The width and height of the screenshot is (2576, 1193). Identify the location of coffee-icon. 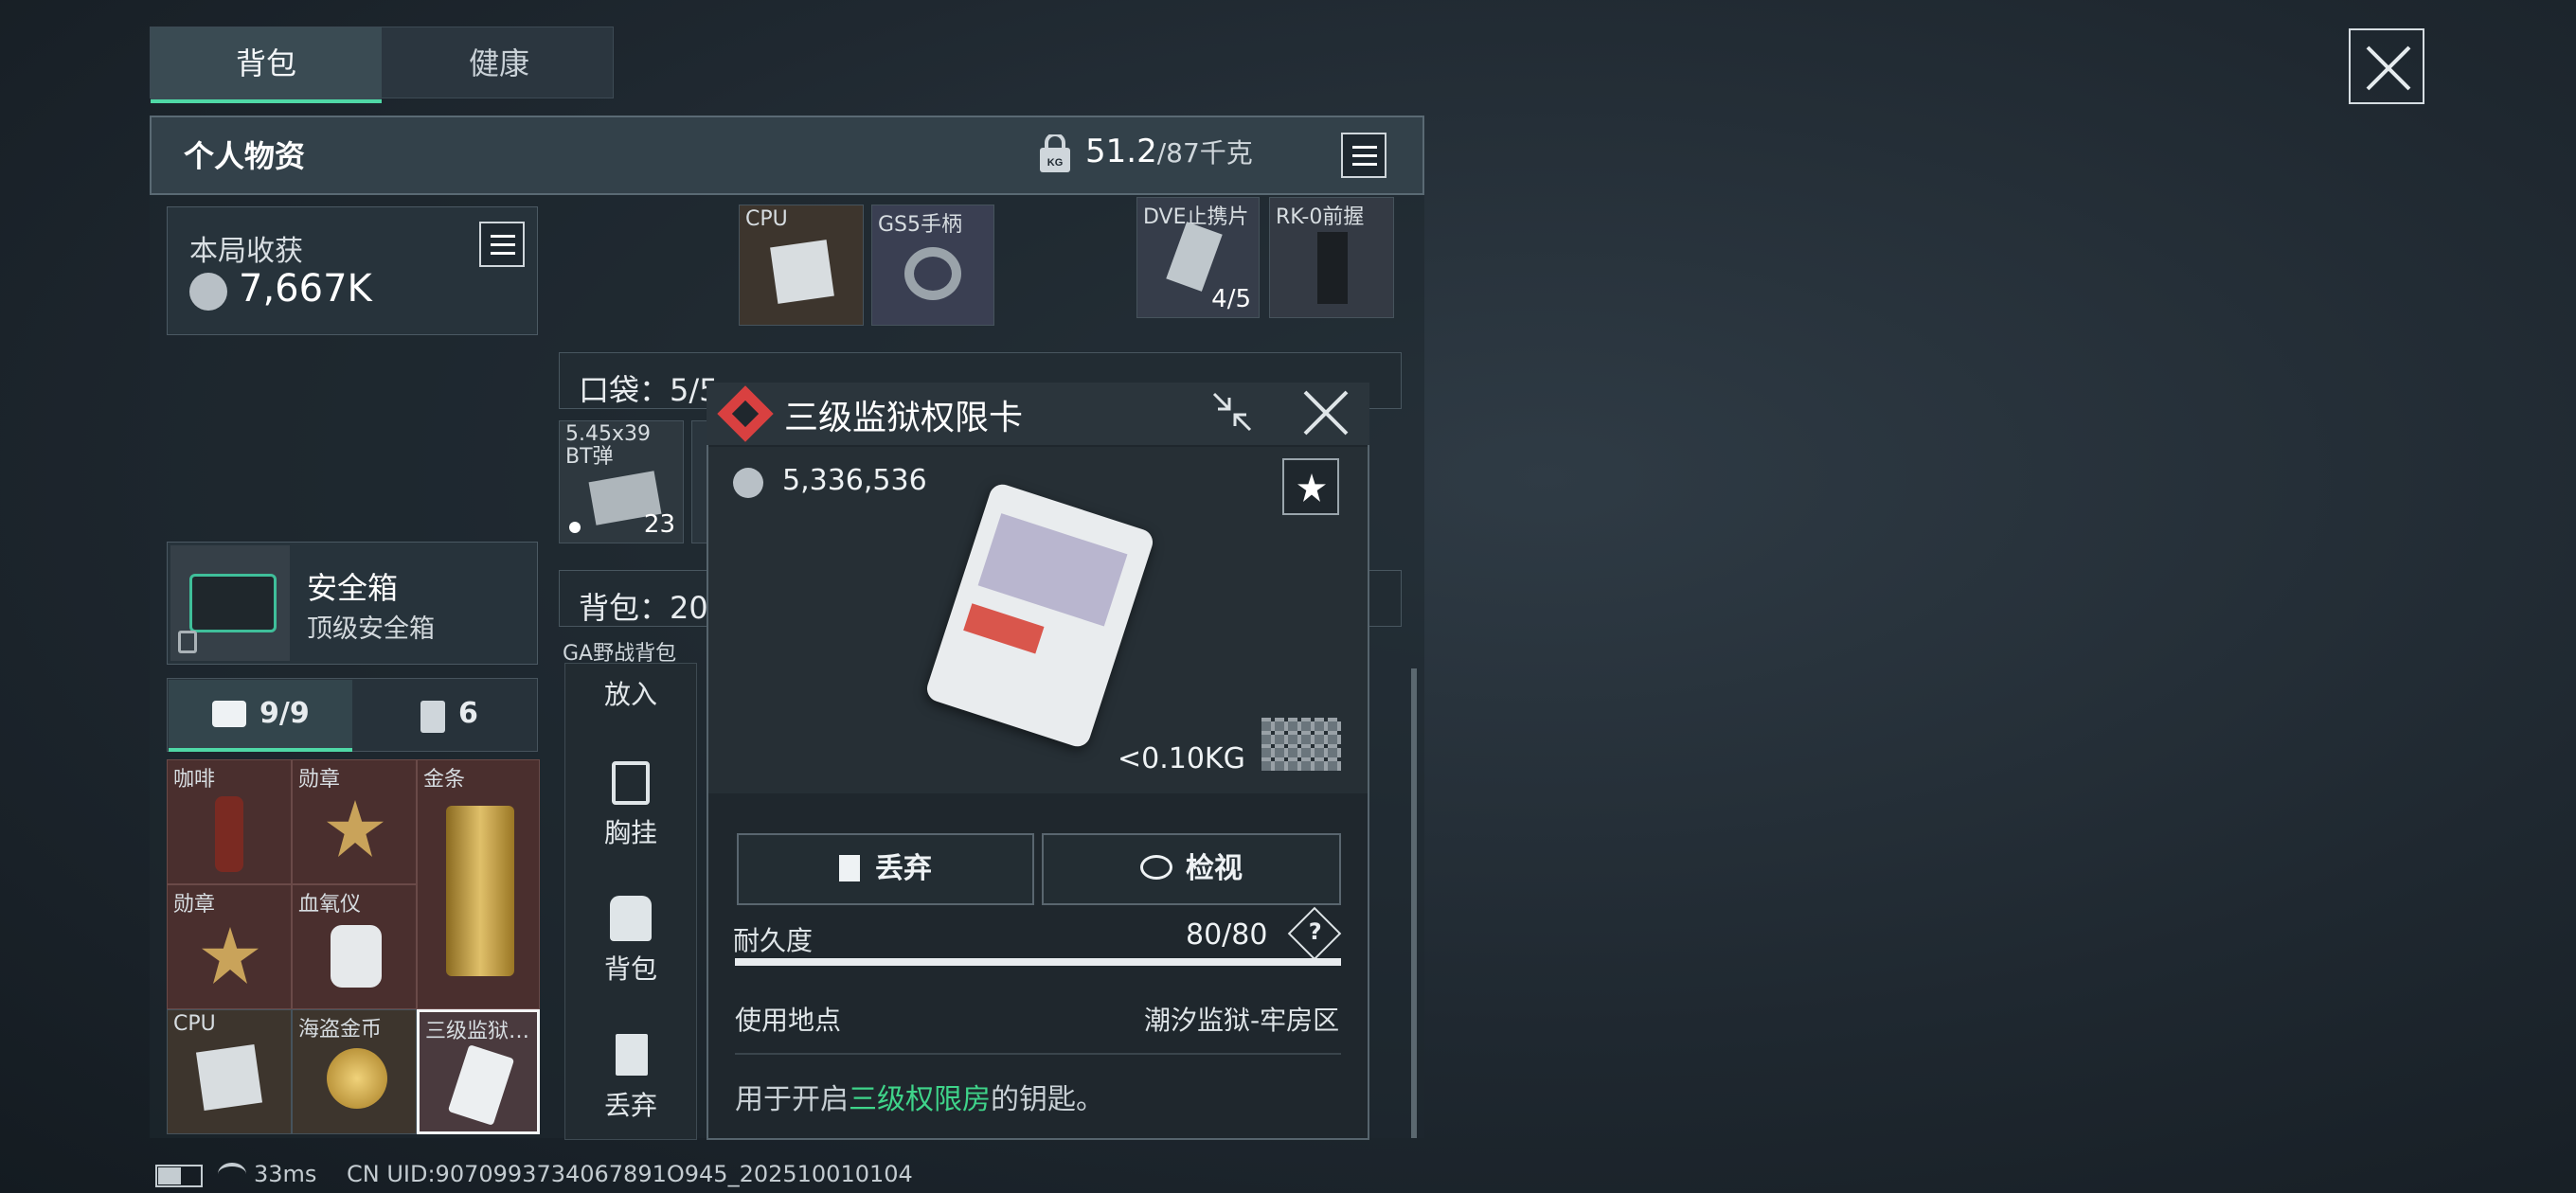
(229, 834).